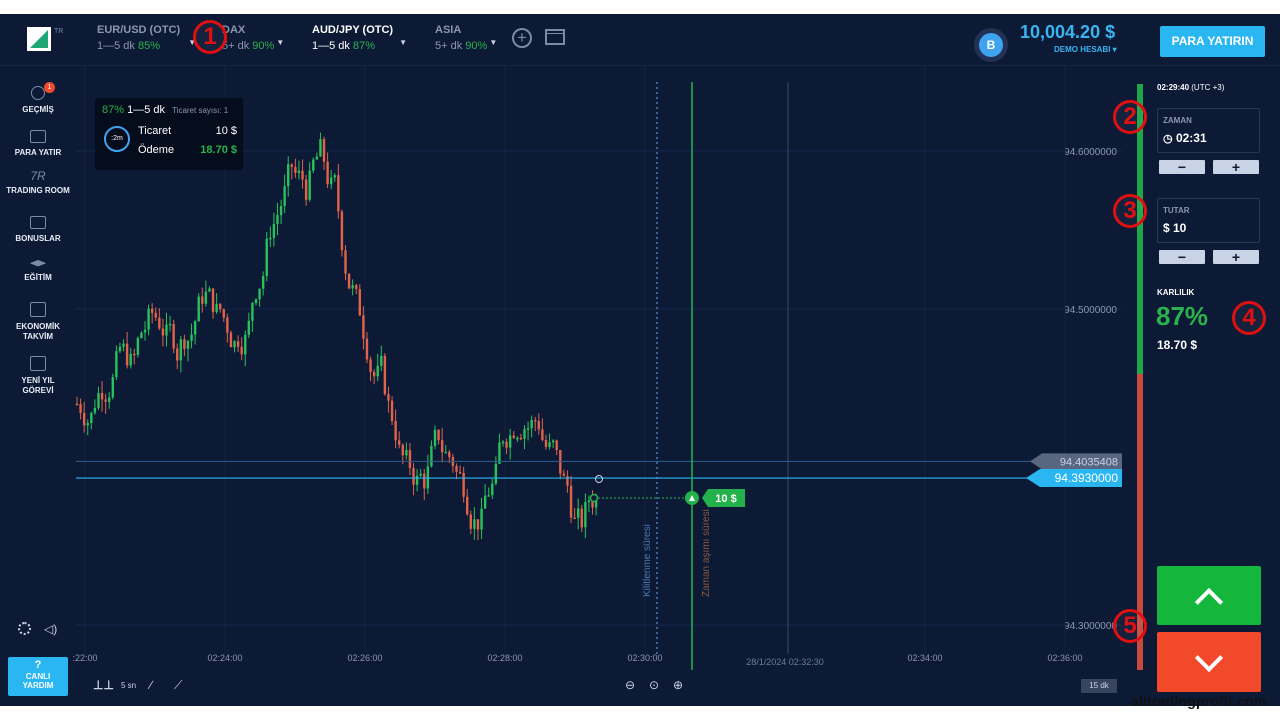 Image resolution: width=1280 pixels, height=720 pixels. I want to click on last-price-point, so click(599, 479).